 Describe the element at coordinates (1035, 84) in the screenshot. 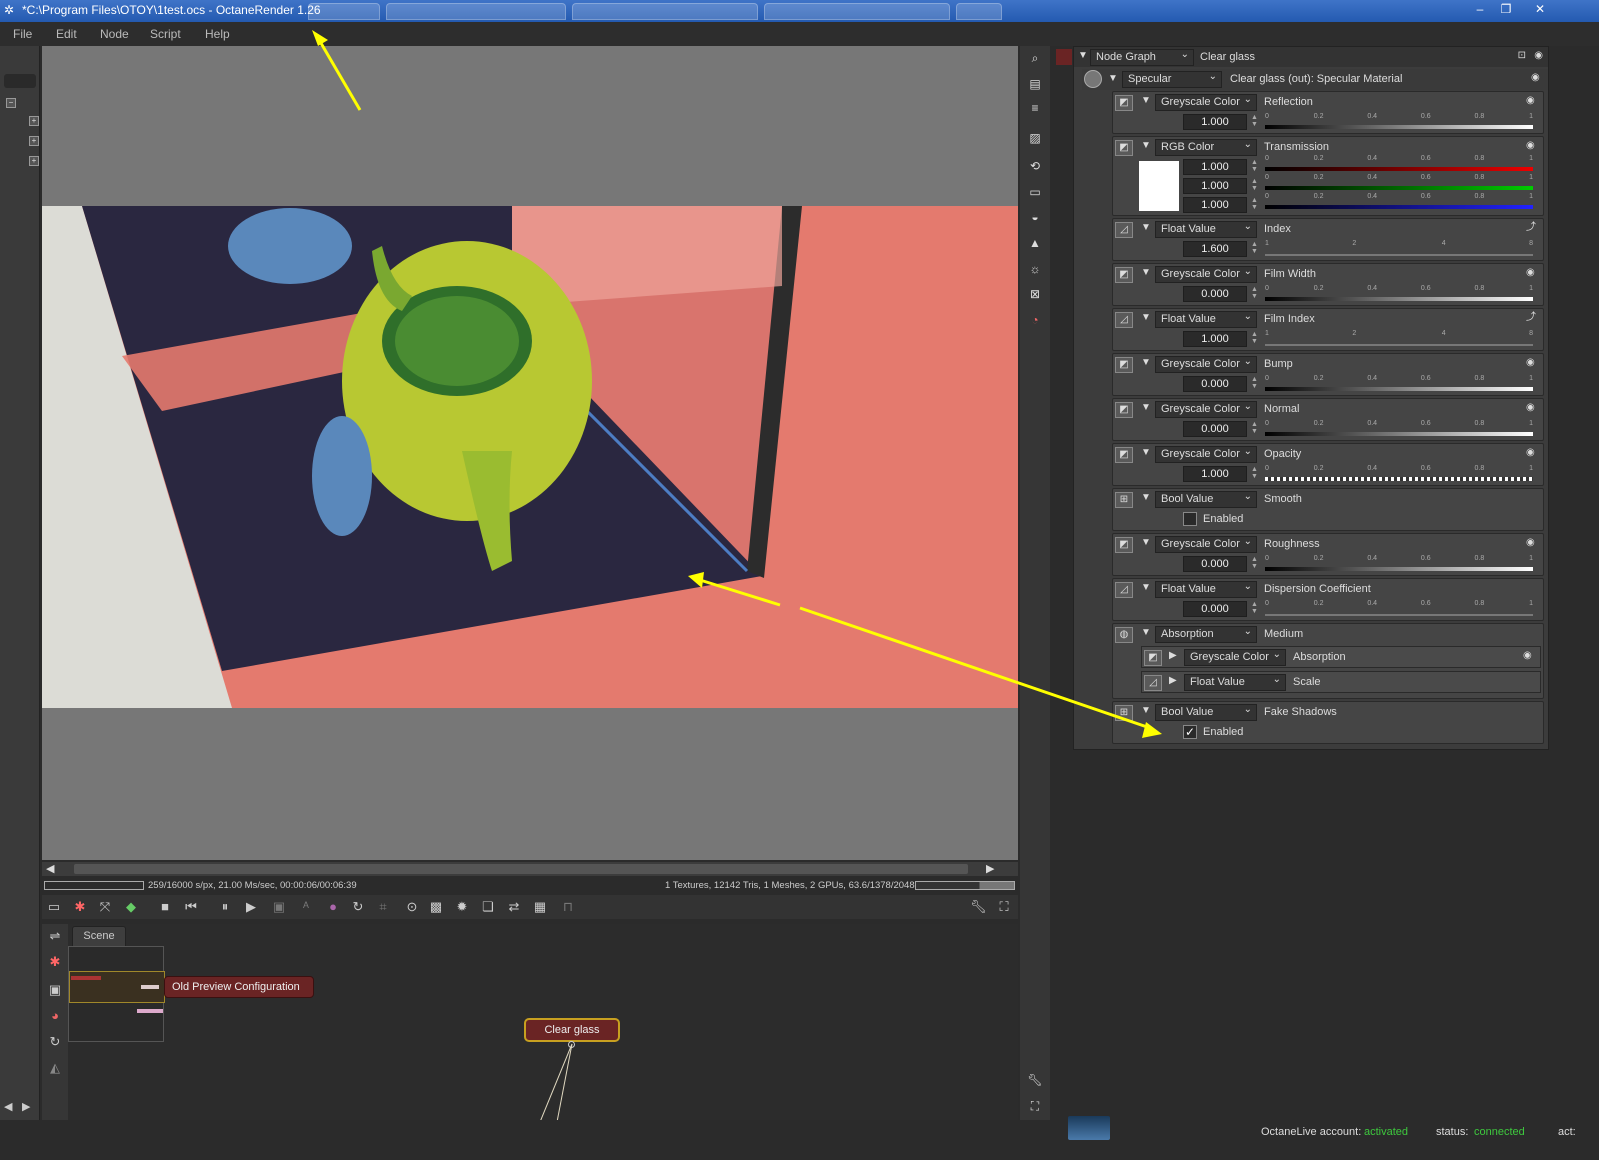

I see `render-settings-icon: ▤` at that location.